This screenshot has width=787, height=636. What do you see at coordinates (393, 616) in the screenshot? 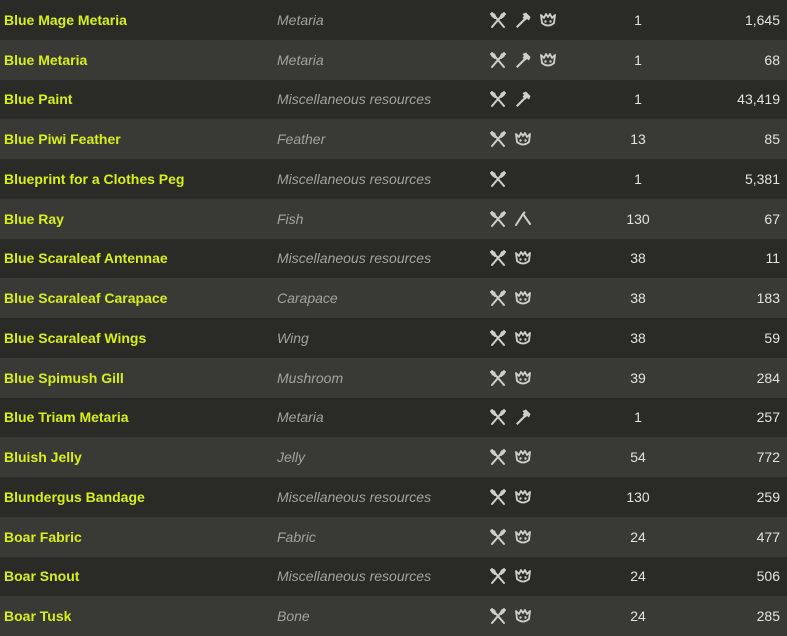
I see `table-row: Boar Tusk Bone 24 285` at bounding box center [393, 616].